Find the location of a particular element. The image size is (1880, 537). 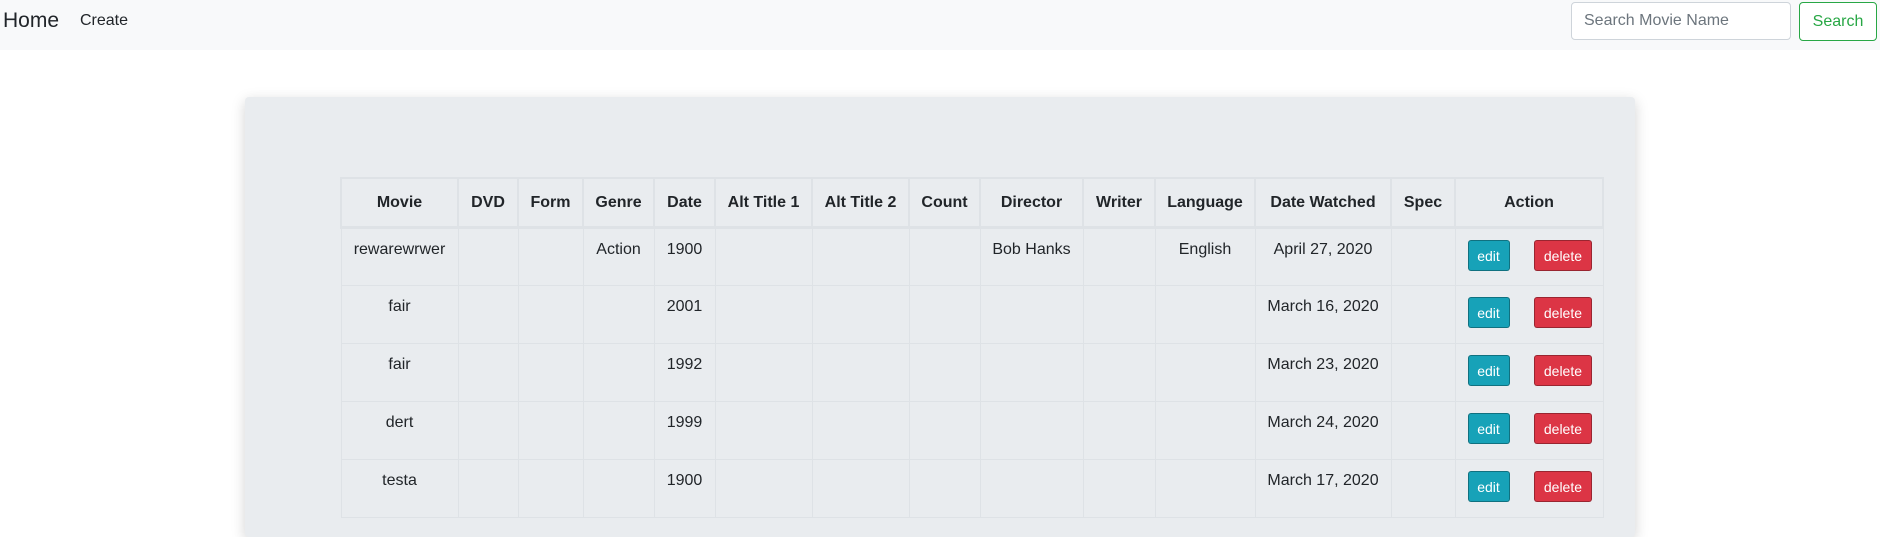

col-header-language: Language is located at coordinates (1205, 203).